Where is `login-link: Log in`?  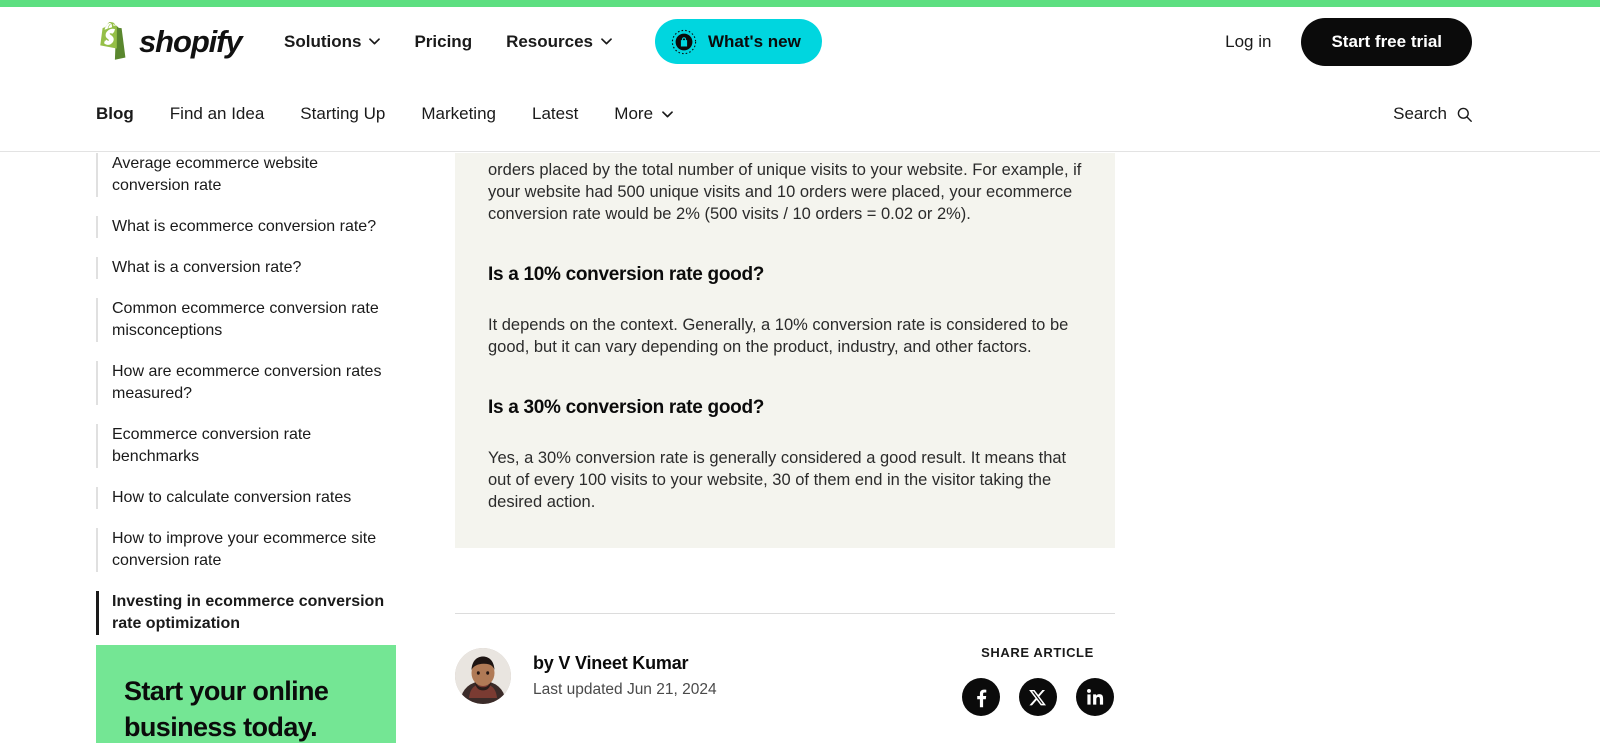 login-link: Log in is located at coordinates (1248, 42).